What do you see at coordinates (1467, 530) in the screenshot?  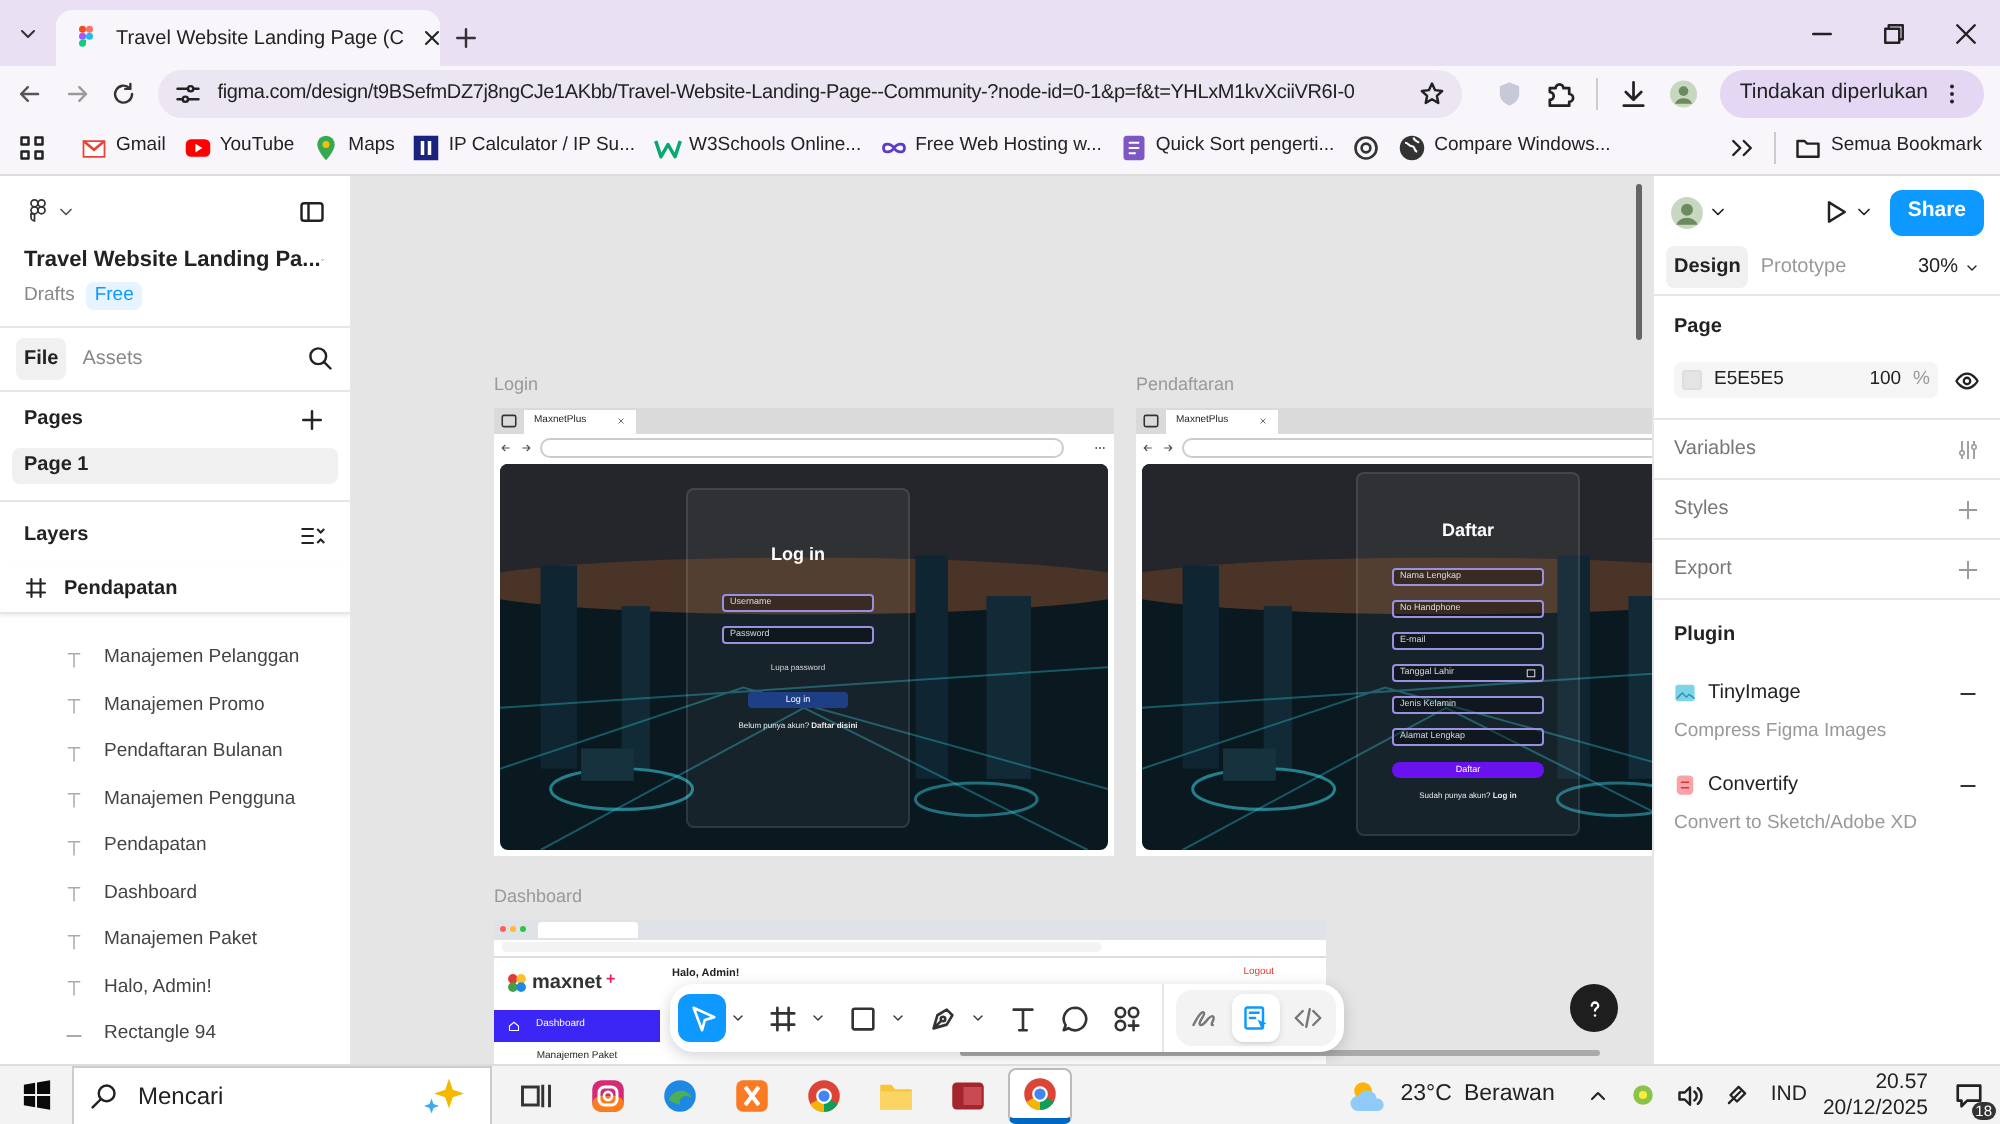 I see `form-title: Daftar` at bounding box center [1467, 530].